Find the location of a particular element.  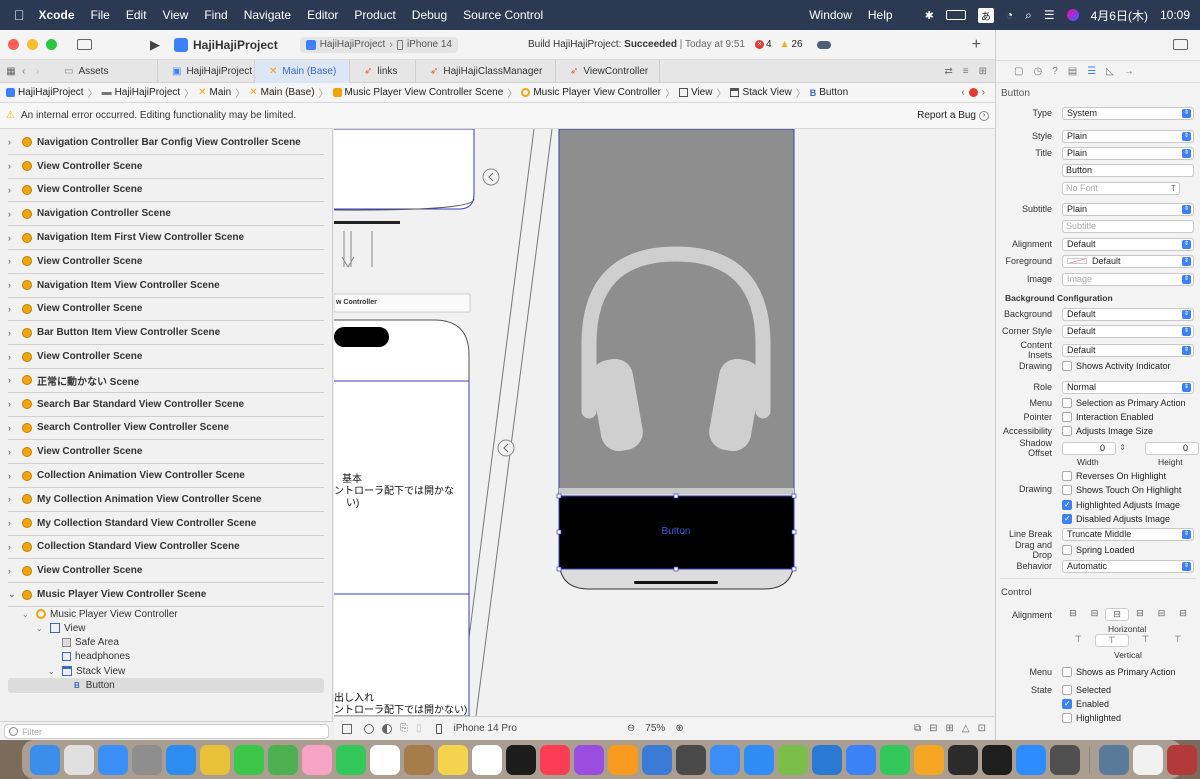

drawing-icon is located at coordinates (793, 759).